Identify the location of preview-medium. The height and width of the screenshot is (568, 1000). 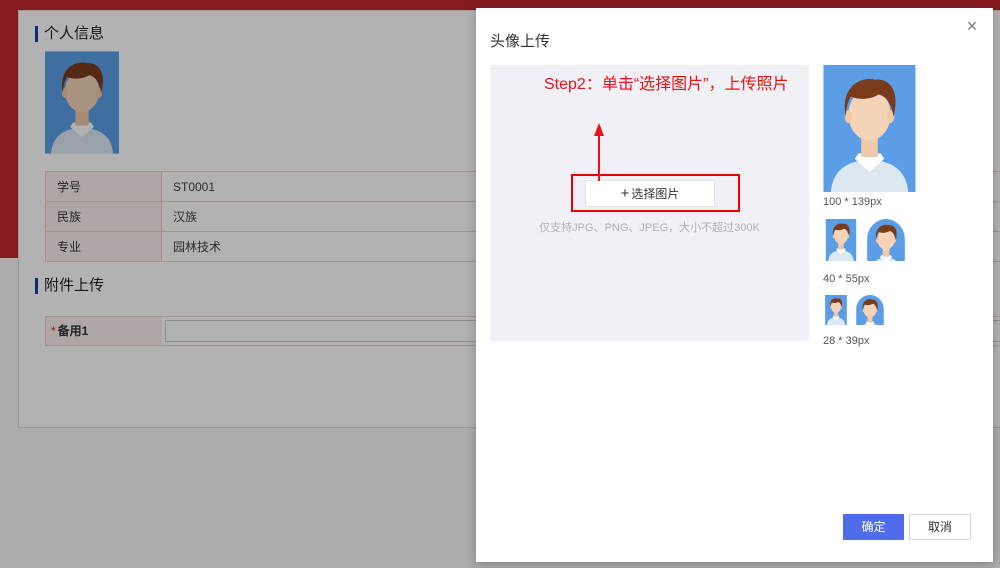
(841, 240).